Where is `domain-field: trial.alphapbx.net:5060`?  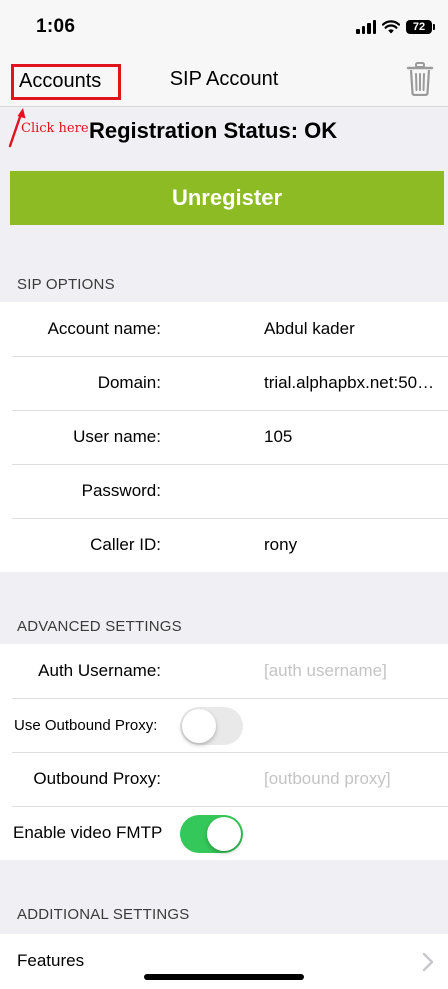 domain-field: trial.alphapbx.net:5060 is located at coordinates (350, 383).